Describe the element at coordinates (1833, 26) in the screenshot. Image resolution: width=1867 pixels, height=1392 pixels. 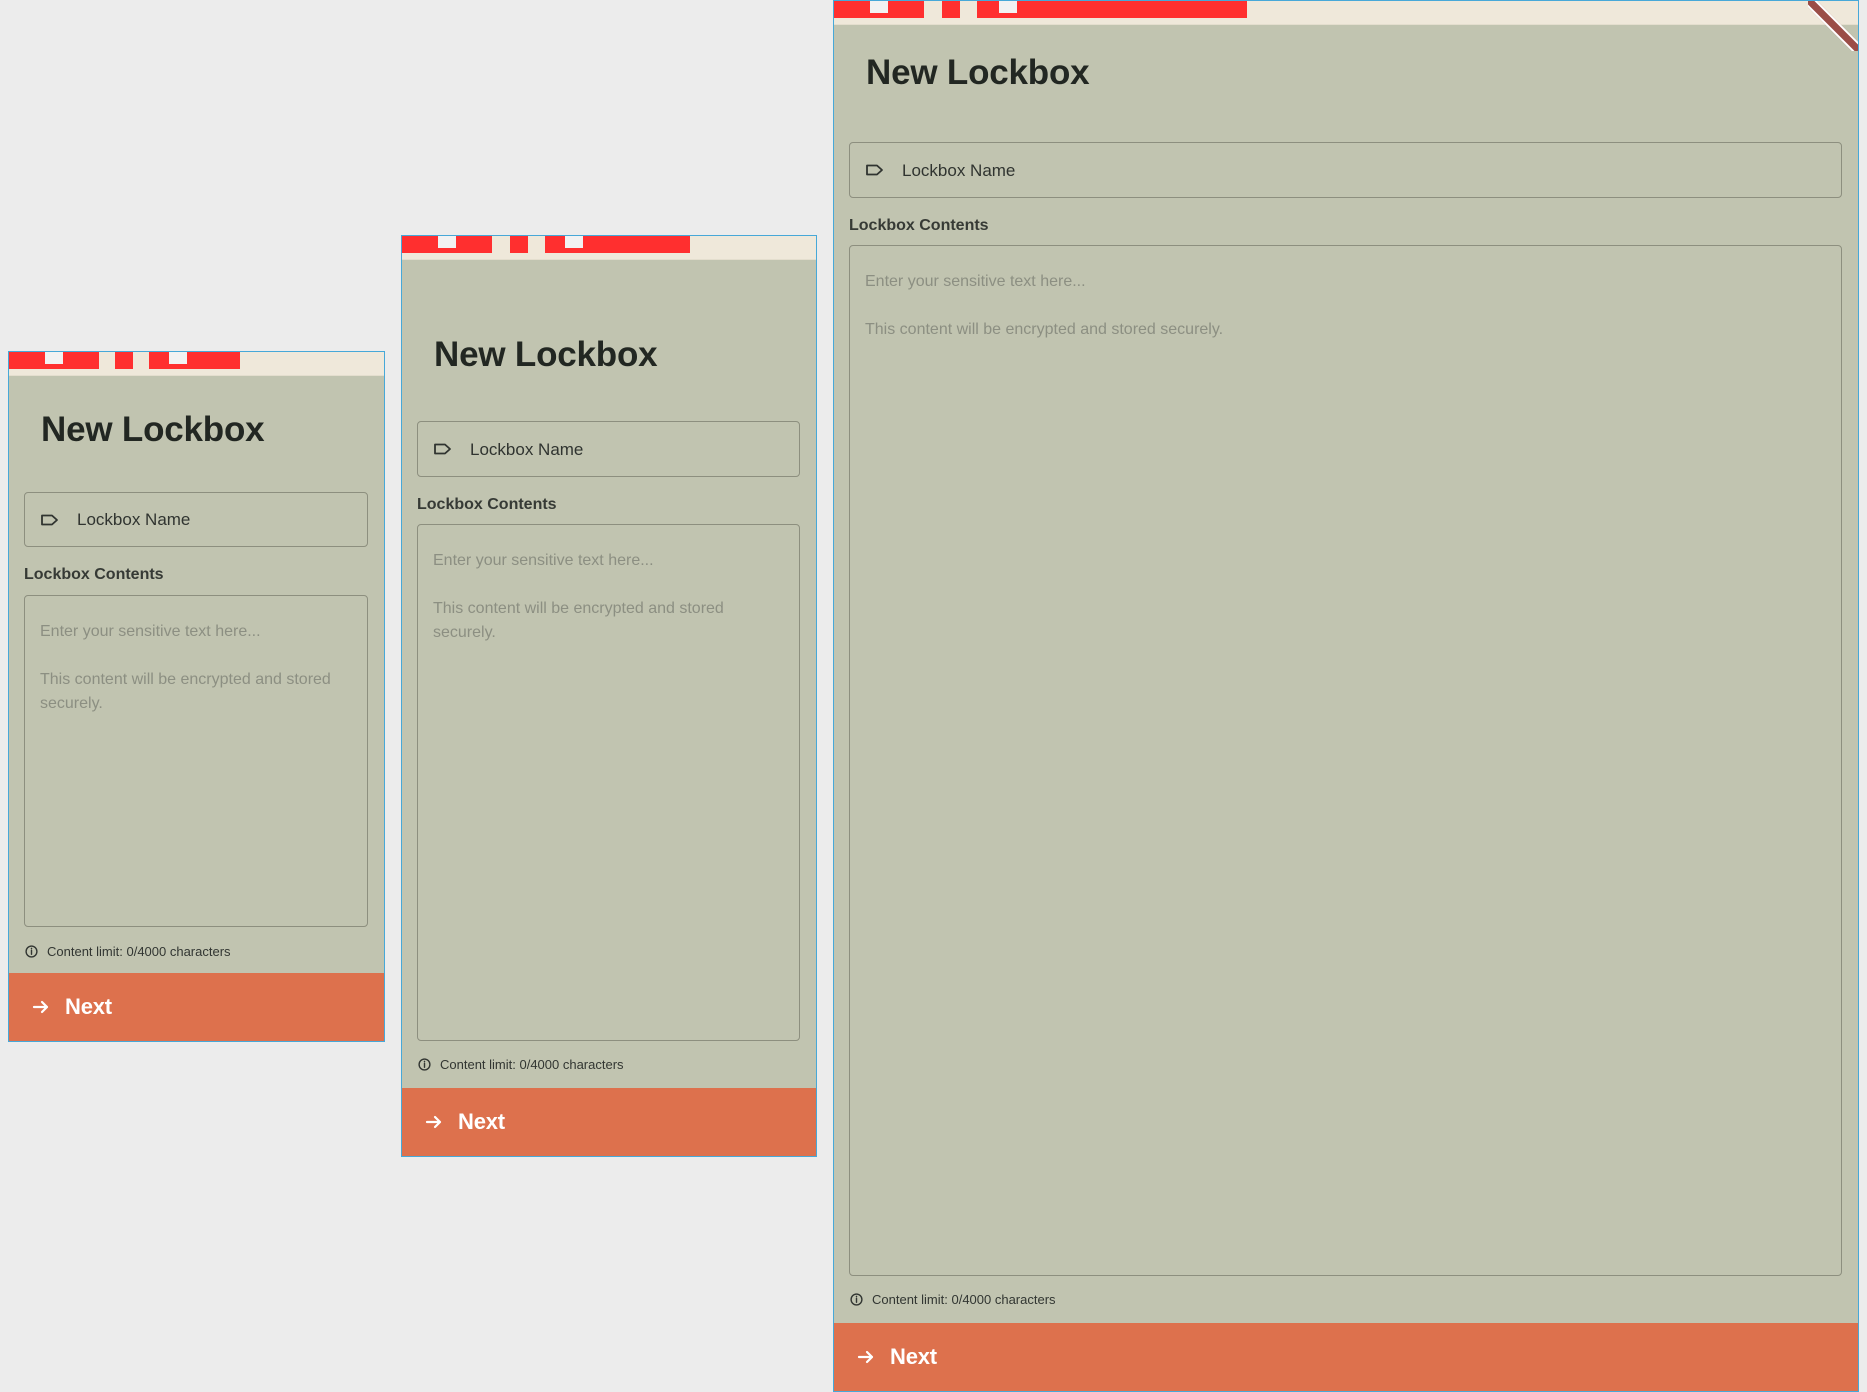
I see `debug-ribbon-icon` at that location.